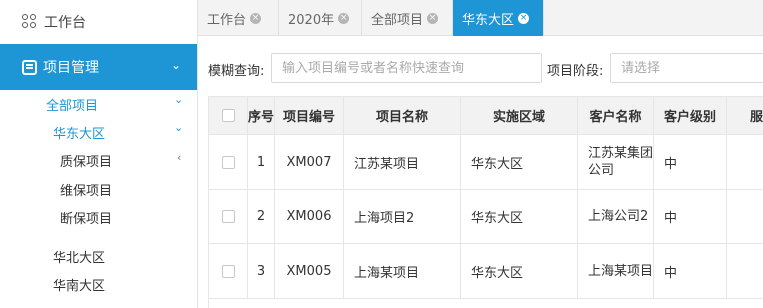 The image size is (763, 308). What do you see at coordinates (227, 20) in the screenshot?
I see `tab-label: 工作台` at bounding box center [227, 20].